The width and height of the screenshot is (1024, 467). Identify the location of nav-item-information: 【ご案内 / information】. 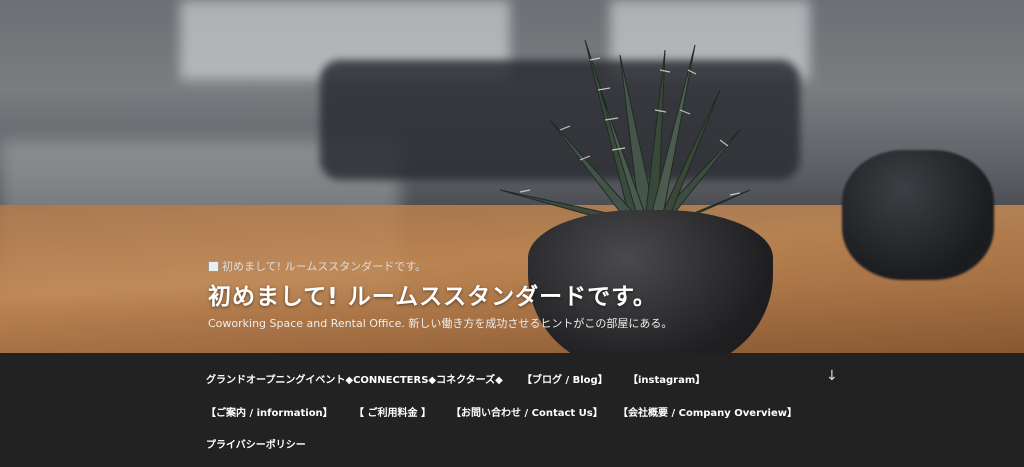
(269, 411).